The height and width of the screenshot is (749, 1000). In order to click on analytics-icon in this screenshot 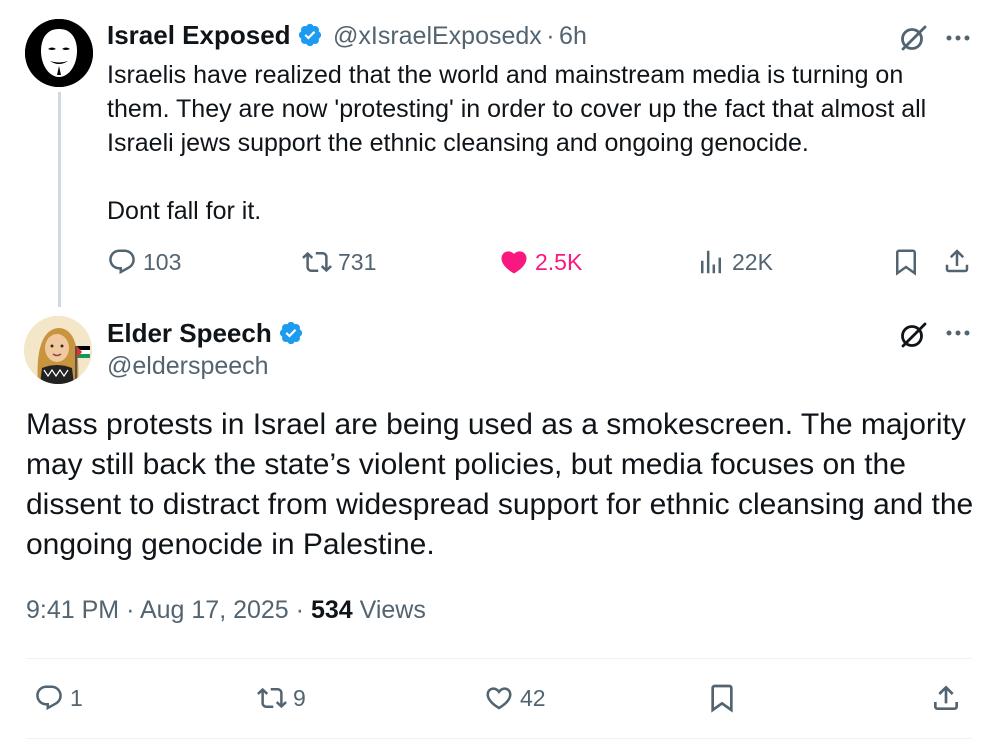, I will do `click(711, 262)`.